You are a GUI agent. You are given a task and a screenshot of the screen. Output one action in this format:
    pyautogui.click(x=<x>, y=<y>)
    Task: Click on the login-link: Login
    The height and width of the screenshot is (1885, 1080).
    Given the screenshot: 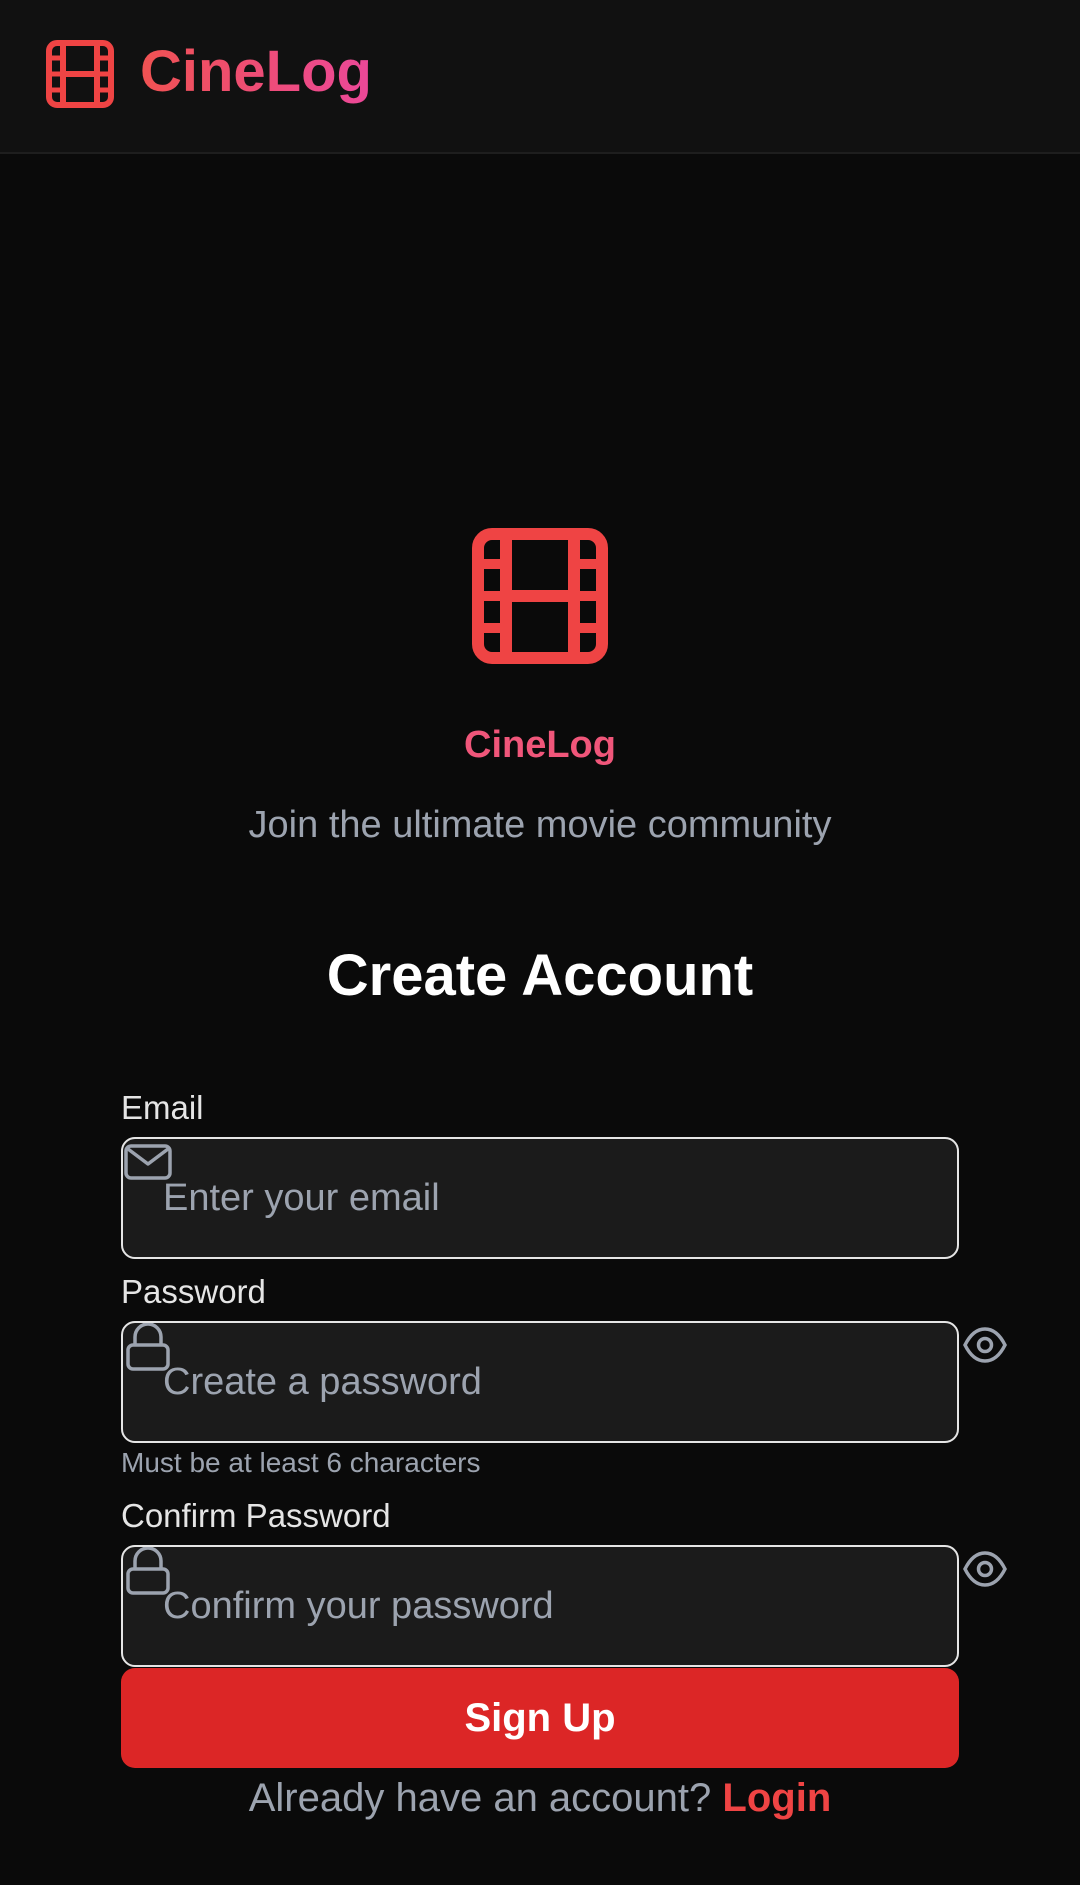 What is the action you would take?
    pyautogui.click(x=776, y=1798)
    